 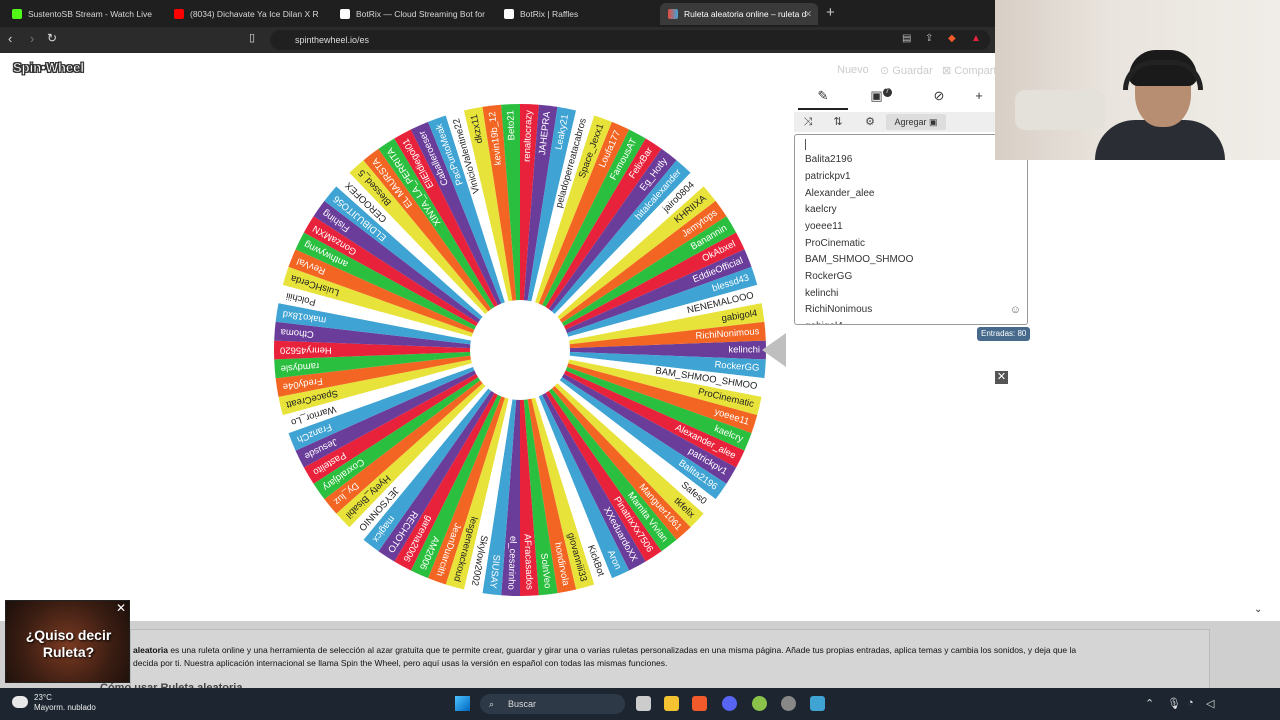 What do you see at coordinates (552, 704) in the screenshot?
I see `taskbar-search: ⌕ Buscar` at bounding box center [552, 704].